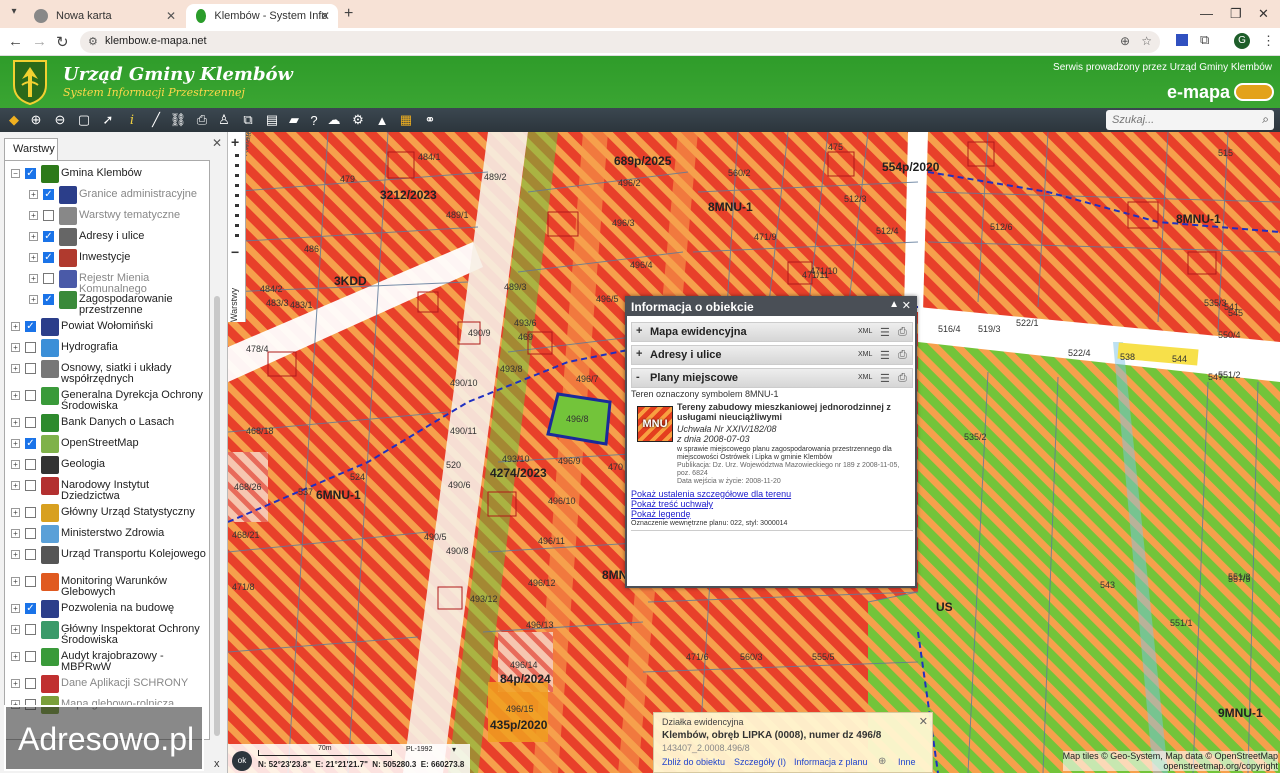  What do you see at coordinates (108, 120) in the screenshot?
I see `pointer-icon: ➚` at bounding box center [108, 120].